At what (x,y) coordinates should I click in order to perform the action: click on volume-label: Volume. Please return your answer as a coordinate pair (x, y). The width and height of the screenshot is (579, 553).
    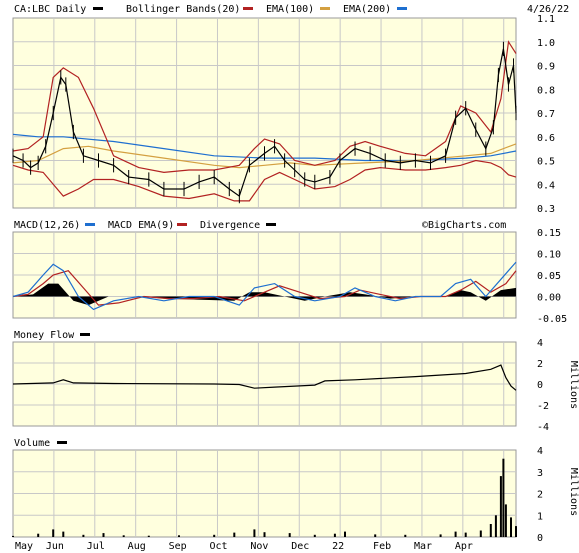
    Looking at the image, I should click on (32, 443).